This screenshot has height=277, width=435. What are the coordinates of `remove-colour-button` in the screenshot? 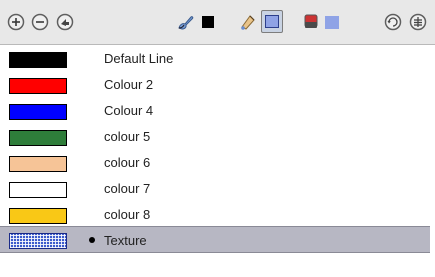 It's located at (40, 22).